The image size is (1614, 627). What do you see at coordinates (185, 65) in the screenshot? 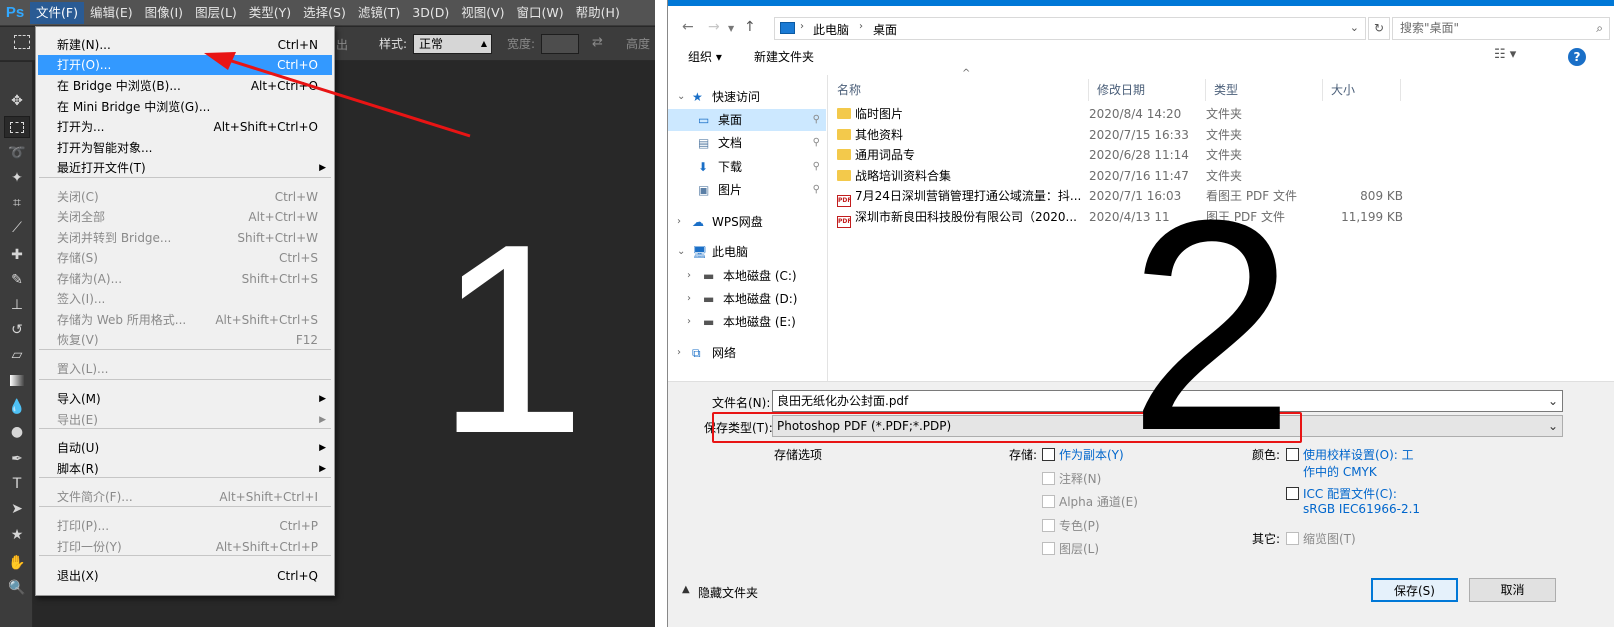
I see `file-menu-item: 打开(O)... Ctrl+O` at bounding box center [185, 65].